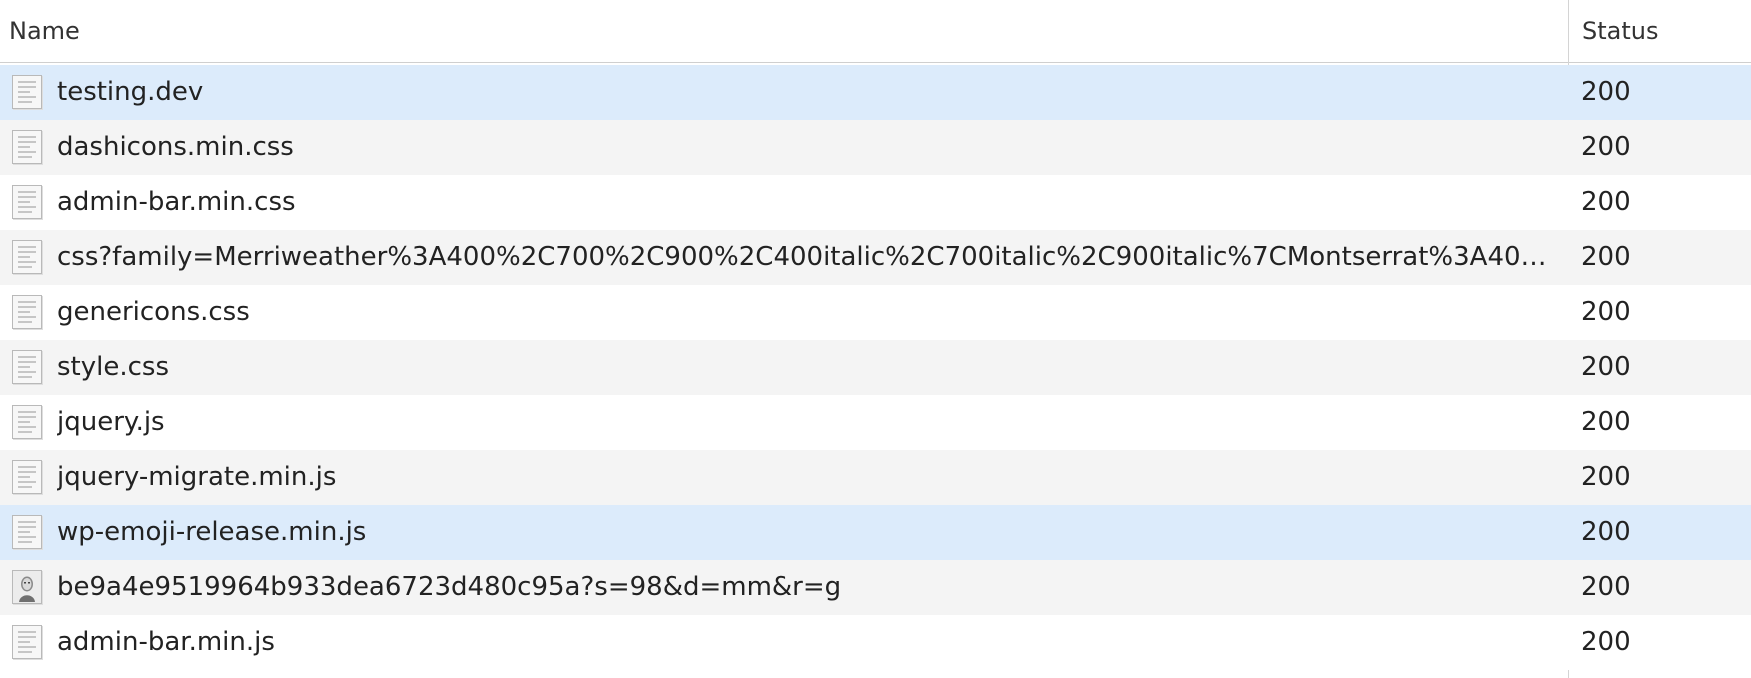 The width and height of the screenshot is (1751, 678). What do you see at coordinates (197, 477) in the screenshot?
I see `request-name: jquery-migrate.min.js` at bounding box center [197, 477].